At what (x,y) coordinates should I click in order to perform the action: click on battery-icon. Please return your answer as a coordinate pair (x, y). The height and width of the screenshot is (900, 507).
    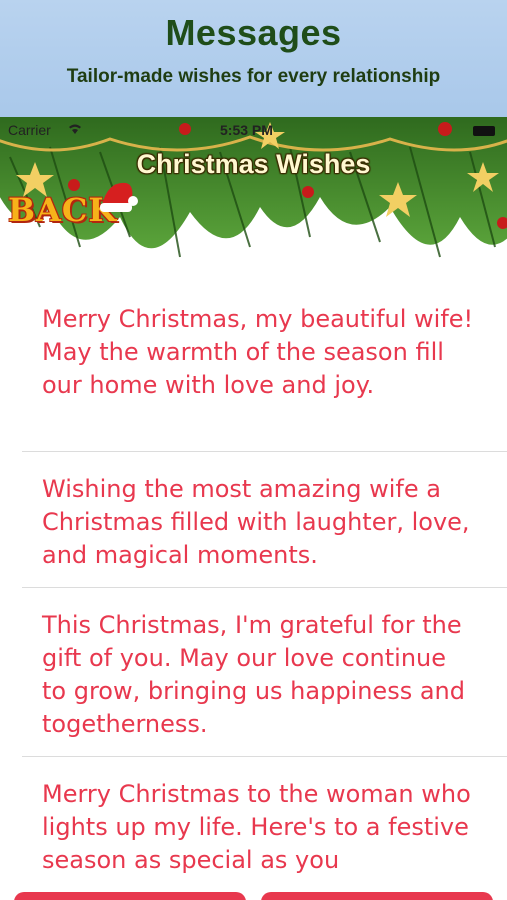
    Looking at the image, I should click on (484, 131).